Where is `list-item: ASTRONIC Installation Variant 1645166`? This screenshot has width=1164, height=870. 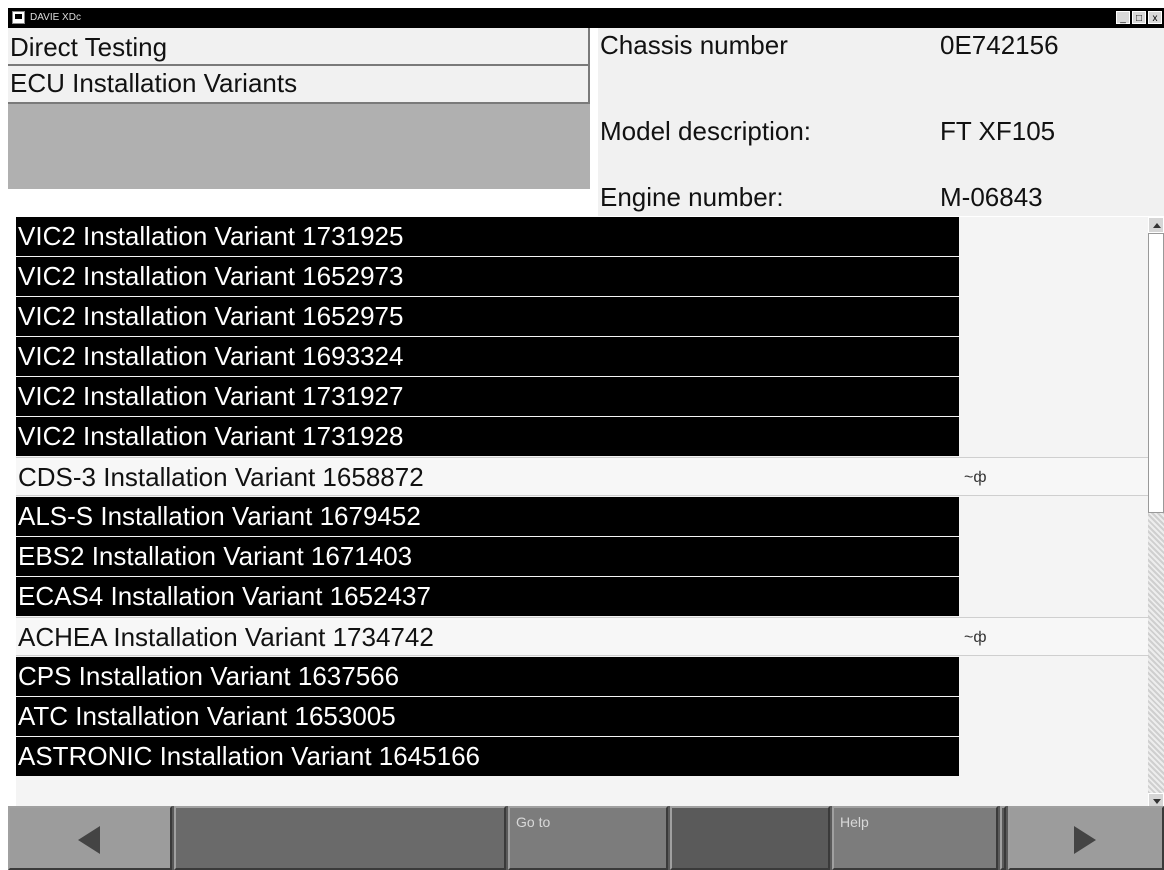 list-item: ASTRONIC Installation Variant 1645166 is located at coordinates (487, 756).